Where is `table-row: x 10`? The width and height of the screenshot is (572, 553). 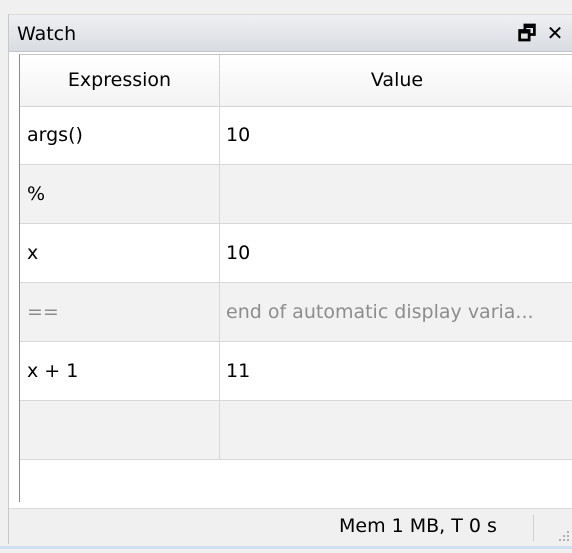
table-row: x 10 is located at coordinates (296, 253).